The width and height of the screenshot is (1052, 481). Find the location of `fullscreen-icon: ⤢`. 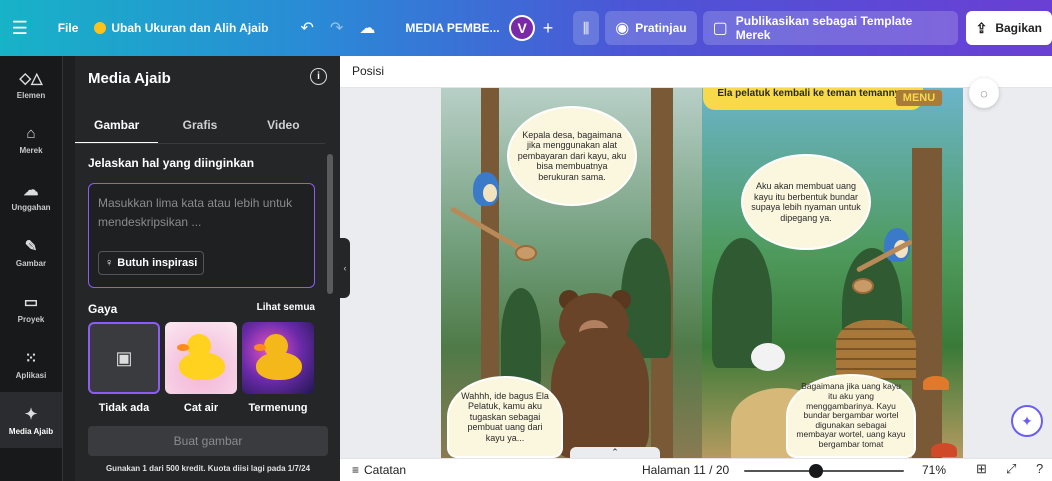

fullscreen-icon: ⤢ is located at coordinates (1011, 469).